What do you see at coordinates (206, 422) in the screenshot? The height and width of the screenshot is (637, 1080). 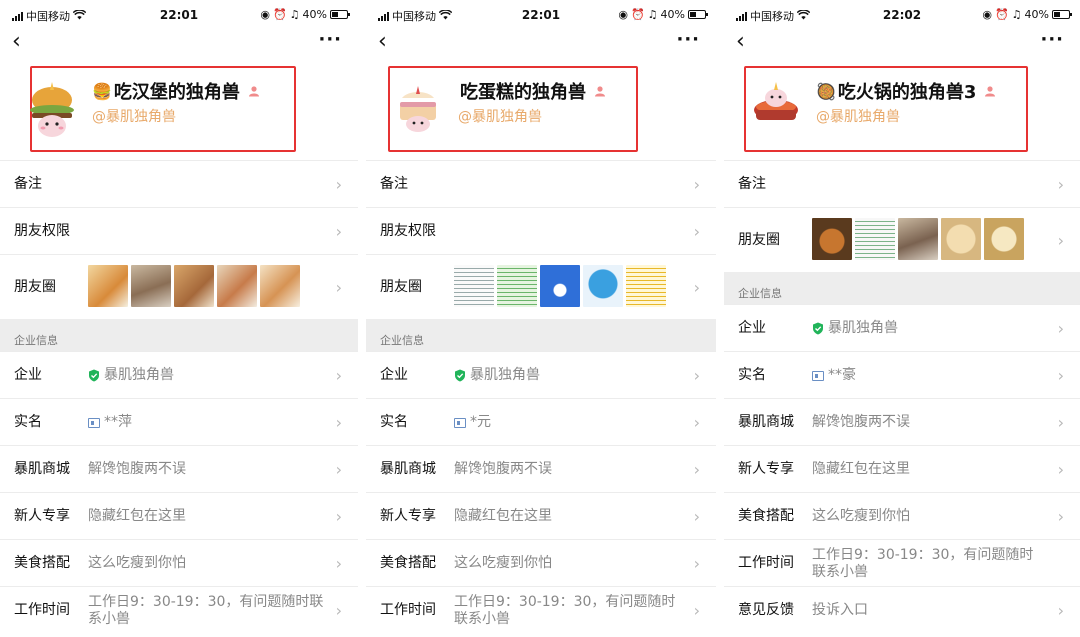 I see `row-value: **萍` at bounding box center [206, 422].